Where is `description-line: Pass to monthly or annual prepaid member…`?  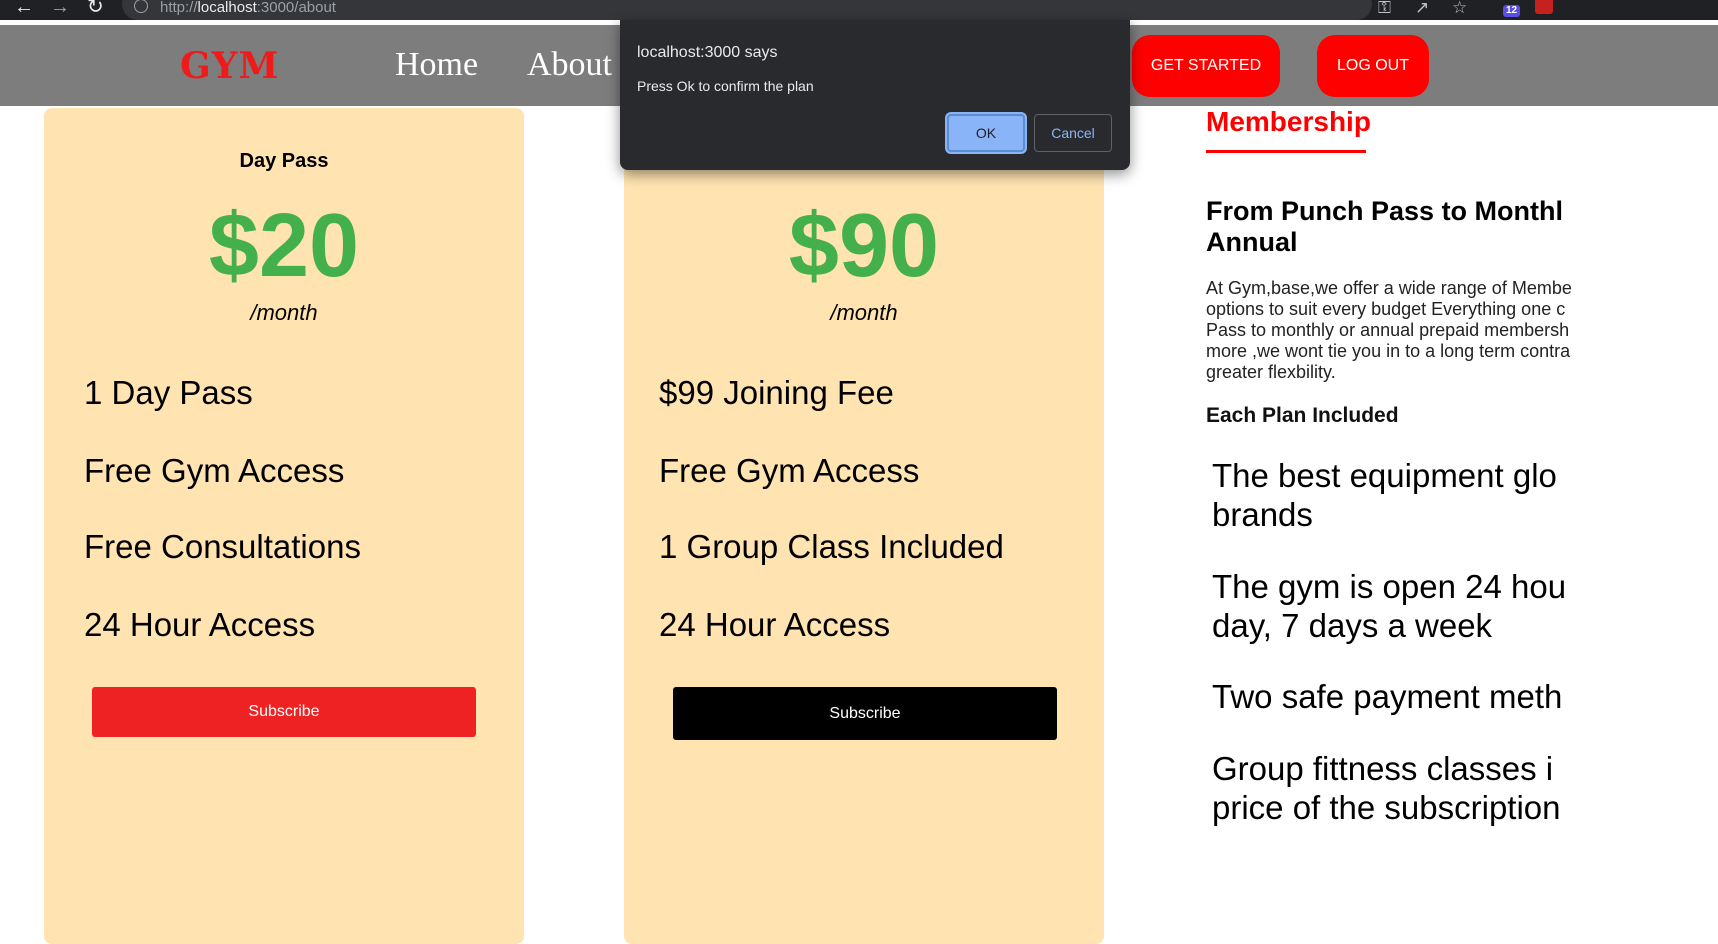
description-line: Pass to monthly or annual prepaid member… is located at coordinates (1388, 330).